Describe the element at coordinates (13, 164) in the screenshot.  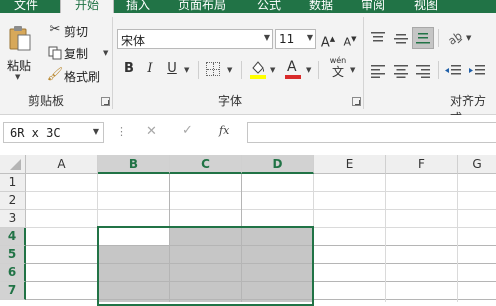
I see `select-all-button` at that location.